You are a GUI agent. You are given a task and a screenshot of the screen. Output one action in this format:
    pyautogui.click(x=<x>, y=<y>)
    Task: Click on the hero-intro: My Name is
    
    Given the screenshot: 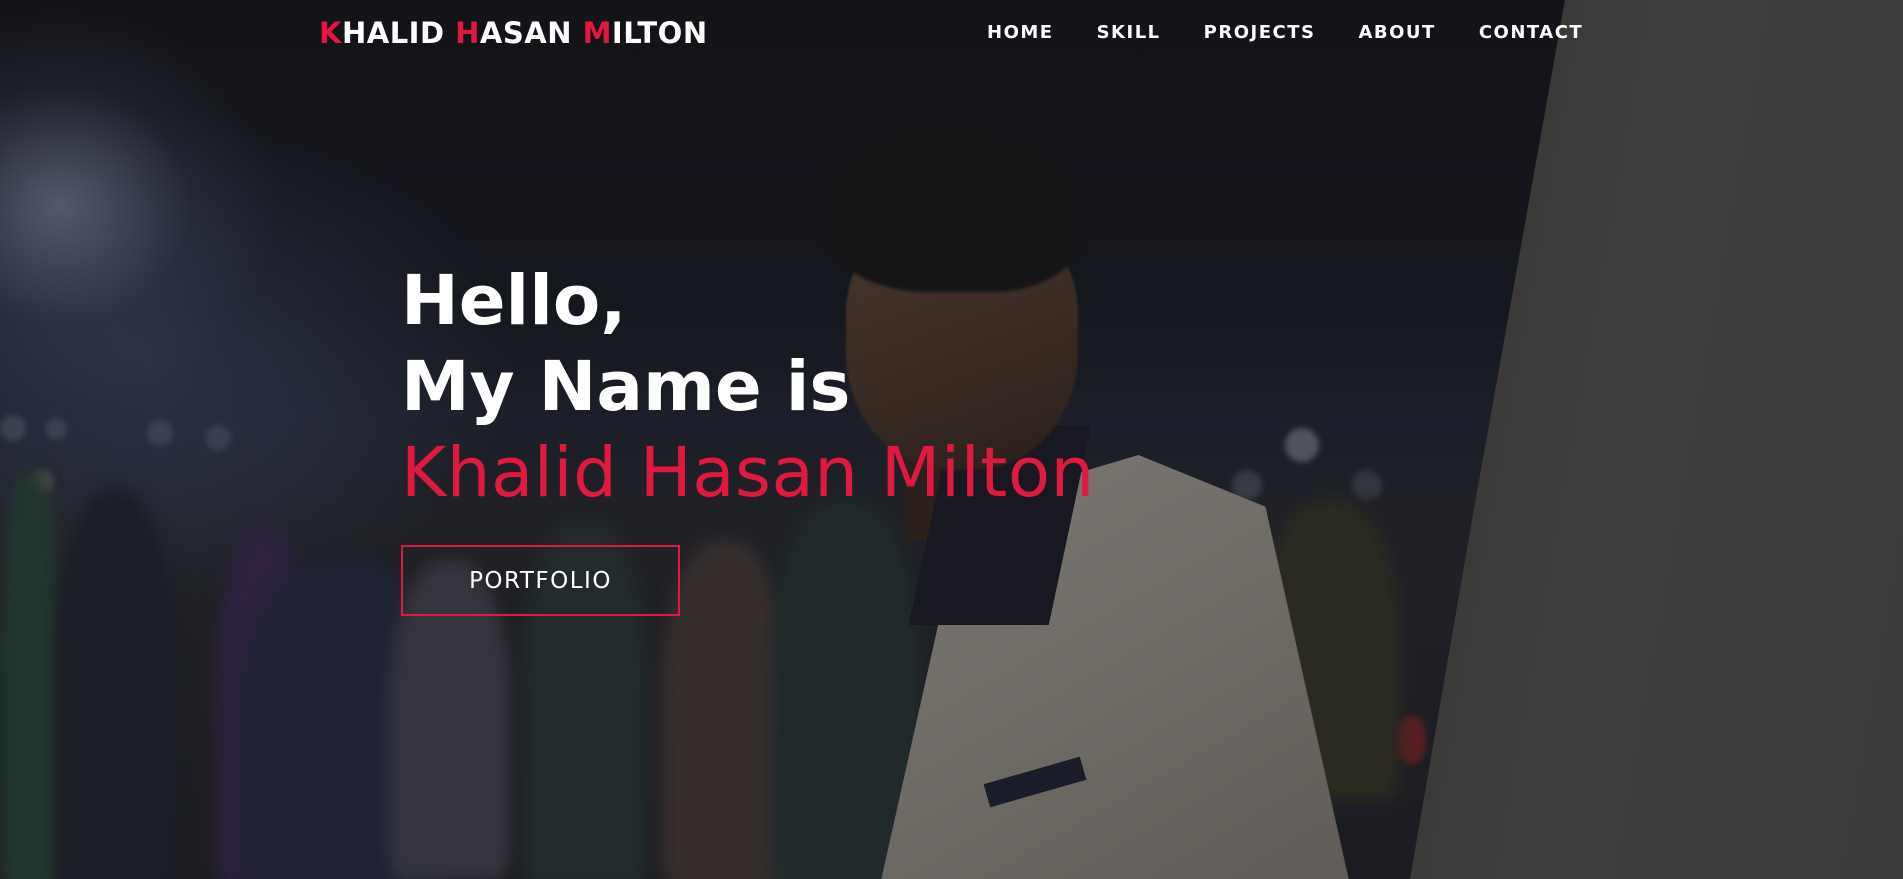 What is the action you would take?
    pyautogui.click(x=626, y=387)
    